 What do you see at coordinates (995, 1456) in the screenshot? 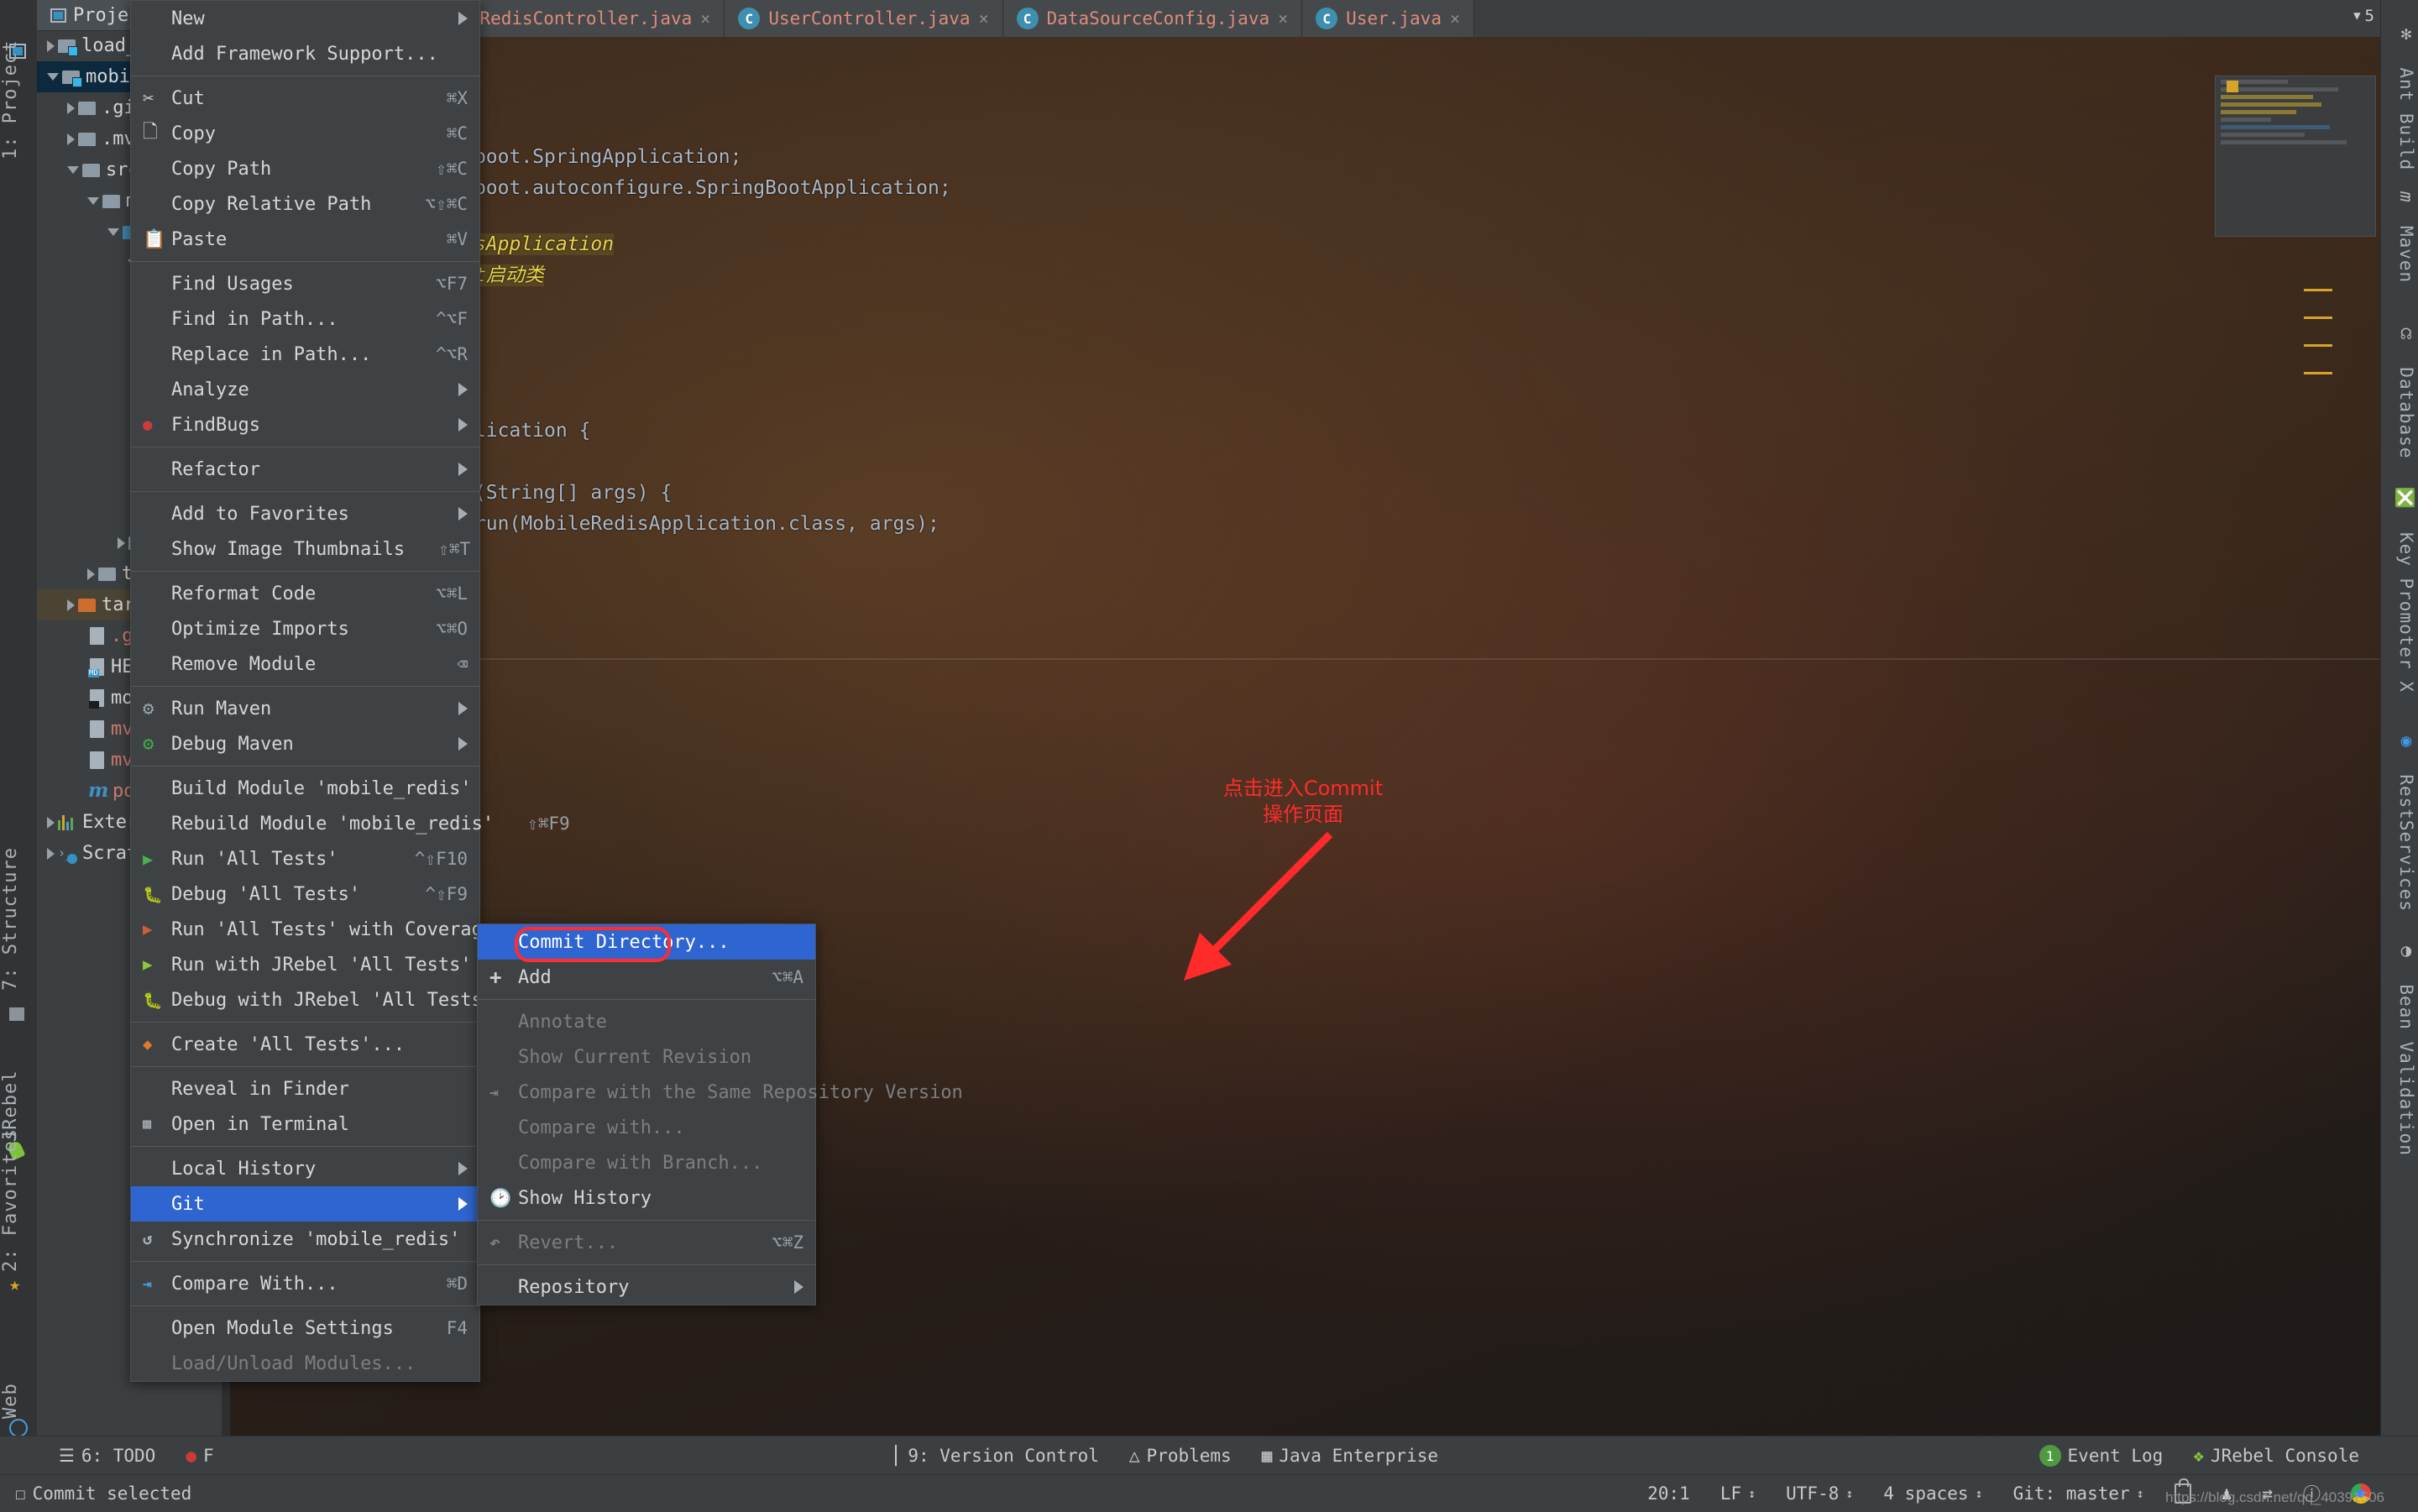
I see `tool-button-version-control: ⎮ 9: Version Control` at bounding box center [995, 1456].